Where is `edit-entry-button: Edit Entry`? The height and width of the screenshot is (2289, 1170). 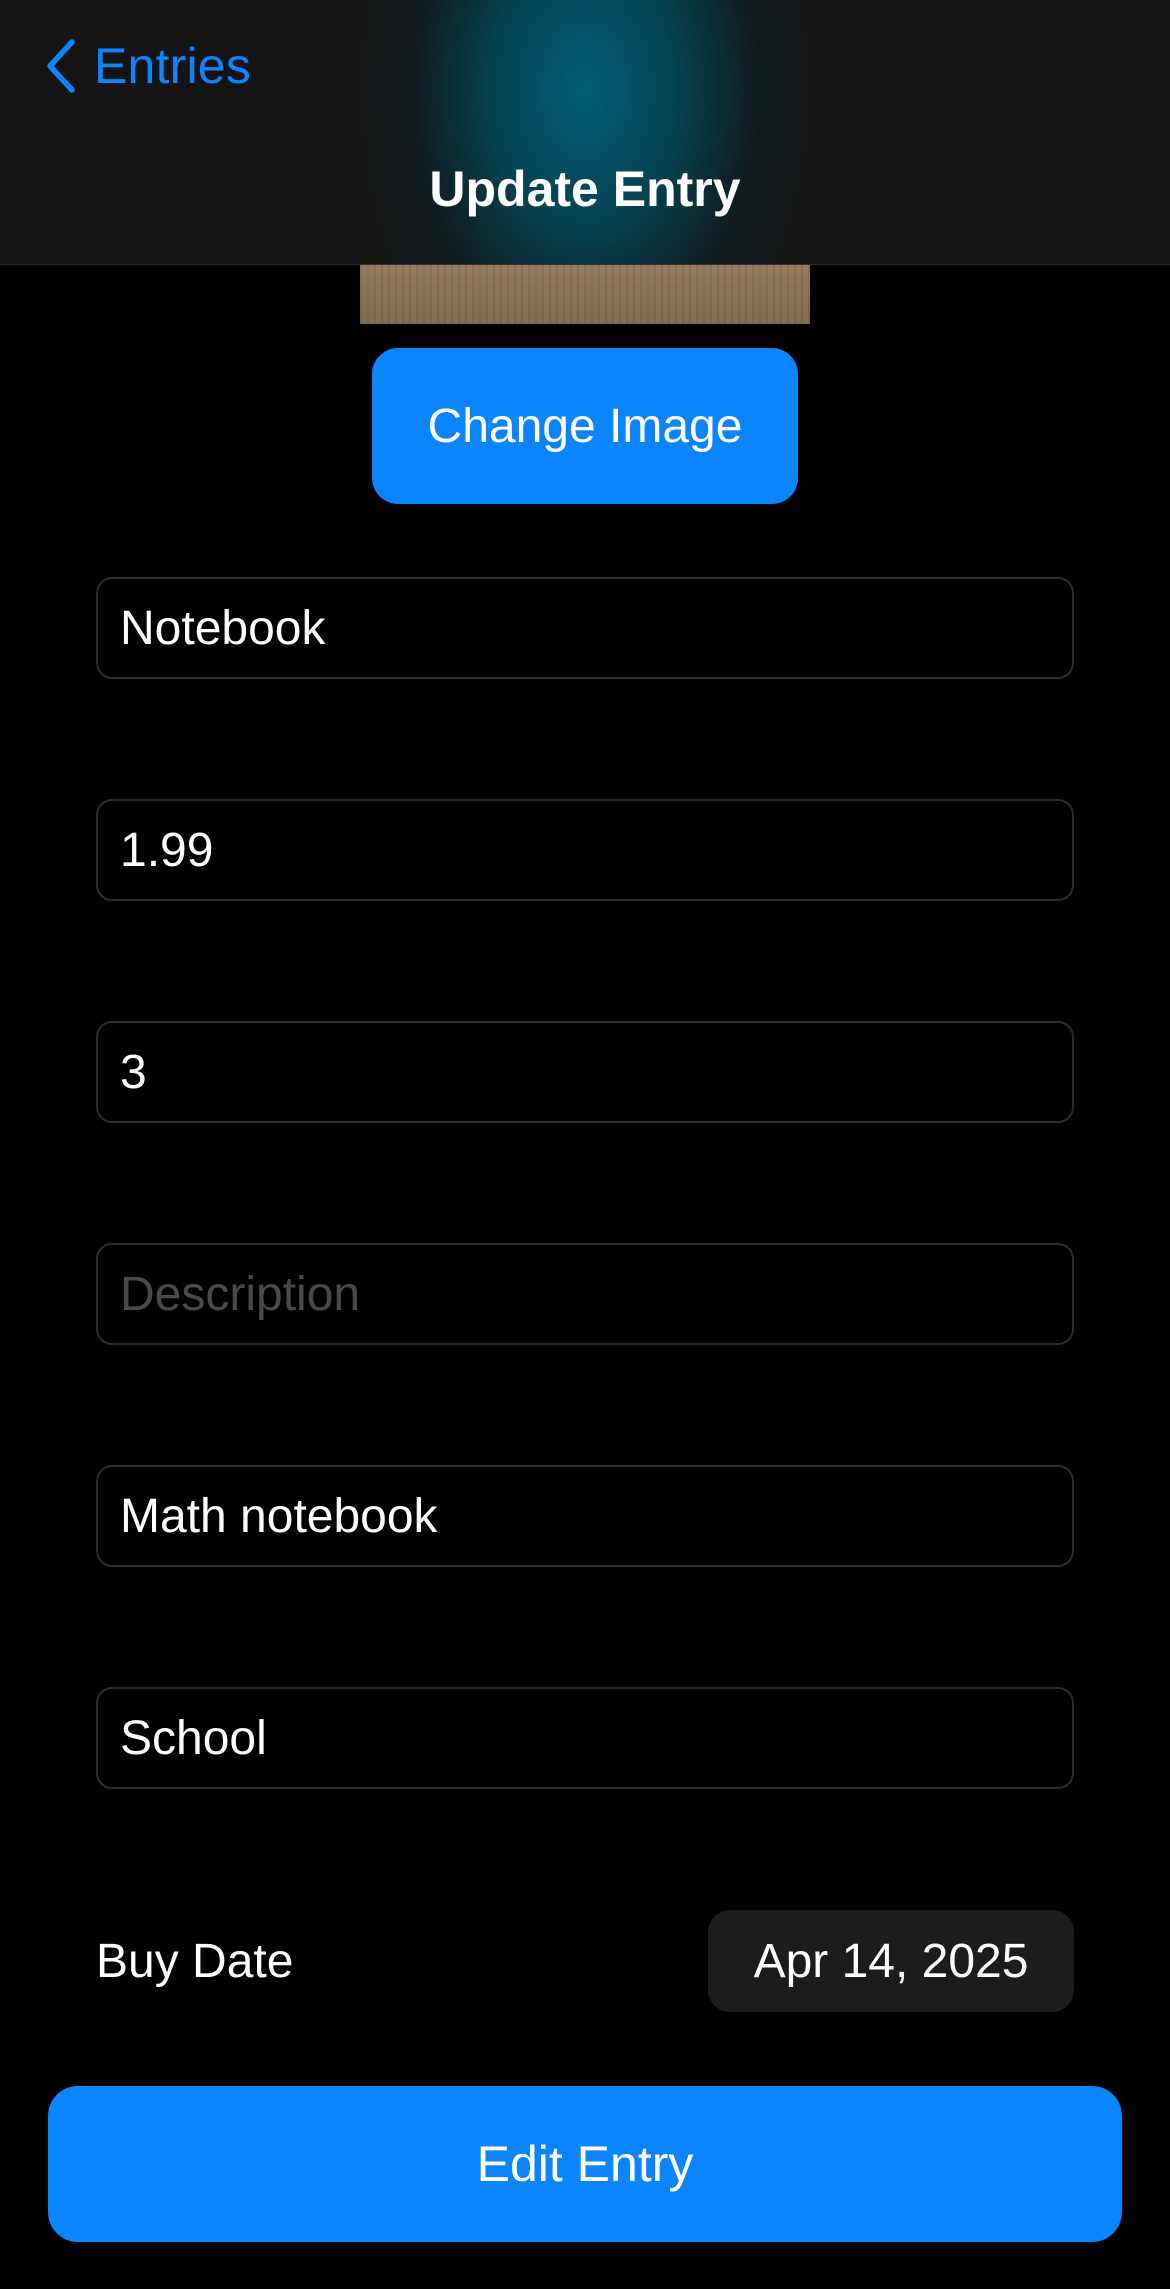 edit-entry-button: Edit Entry is located at coordinates (585, 2164).